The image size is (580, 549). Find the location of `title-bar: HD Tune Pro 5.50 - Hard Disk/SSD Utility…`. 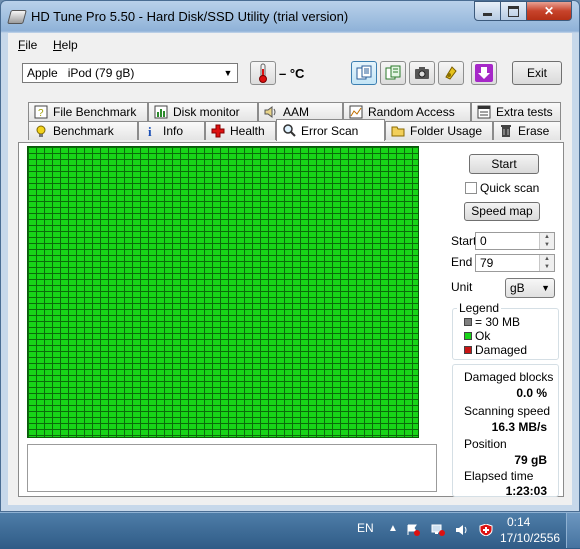

title-bar: HD Tune Pro 5.50 - Hard Disk/SSD Utility… is located at coordinates (290, 17).